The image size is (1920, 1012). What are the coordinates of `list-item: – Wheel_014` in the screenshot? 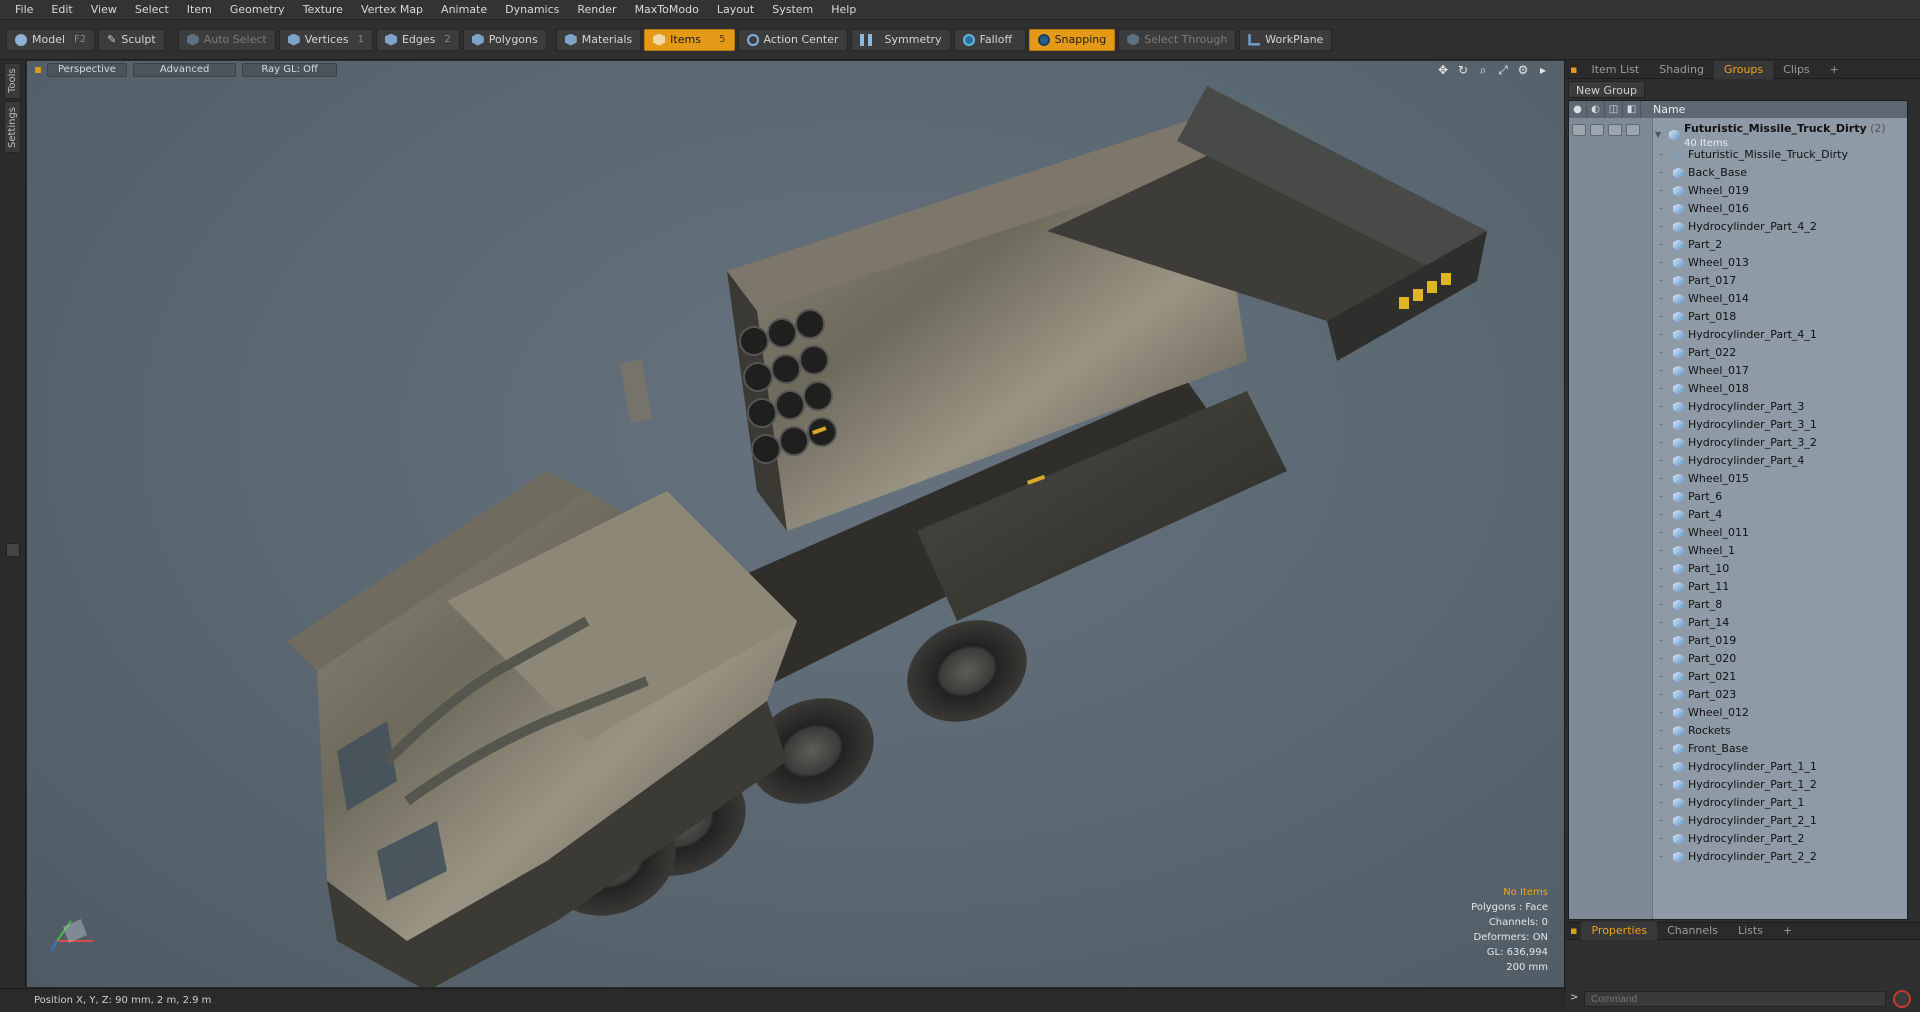 It's located at (1738, 299).